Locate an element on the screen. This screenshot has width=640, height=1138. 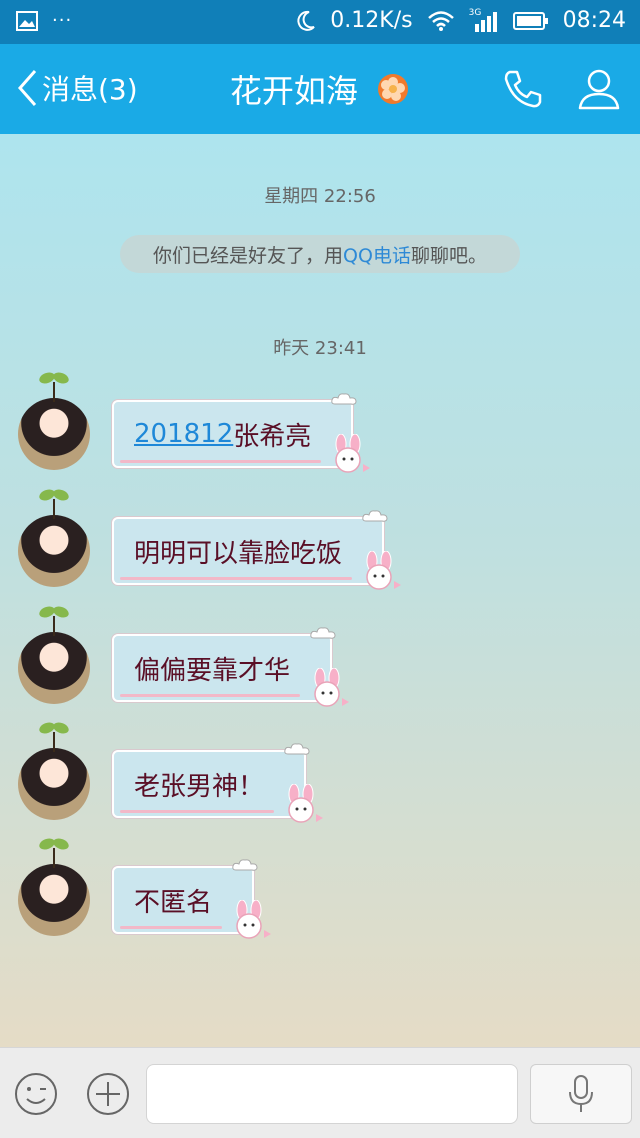
emoji-icon is located at coordinates (36, 1094).